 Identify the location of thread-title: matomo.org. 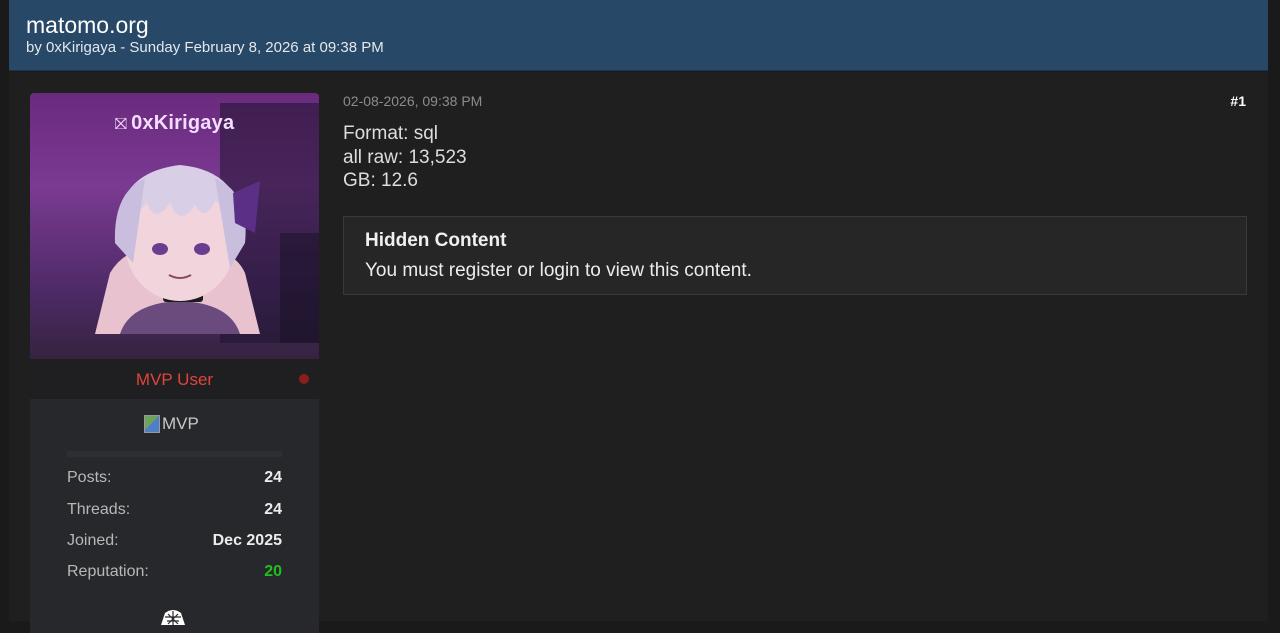
(87, 25).